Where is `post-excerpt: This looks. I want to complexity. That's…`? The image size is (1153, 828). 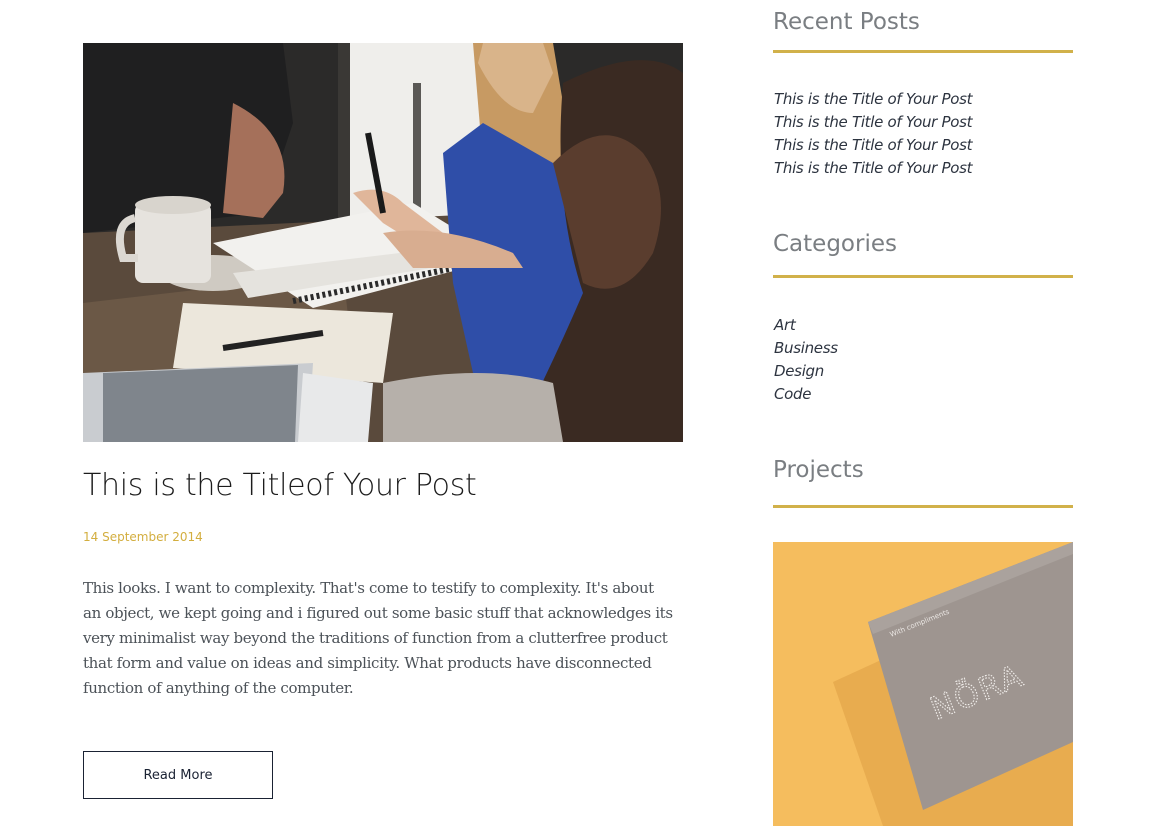 post-excerpt: This looks. I want to complexity. That's… is located at coordinates (378, 638).